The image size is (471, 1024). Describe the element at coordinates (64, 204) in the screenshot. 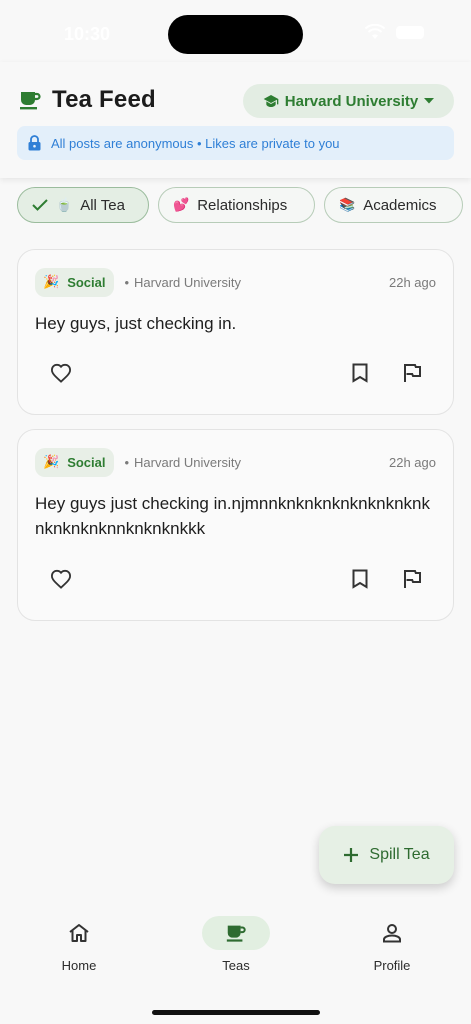

I see `tea-emoji-icon: 🍵` at that location.